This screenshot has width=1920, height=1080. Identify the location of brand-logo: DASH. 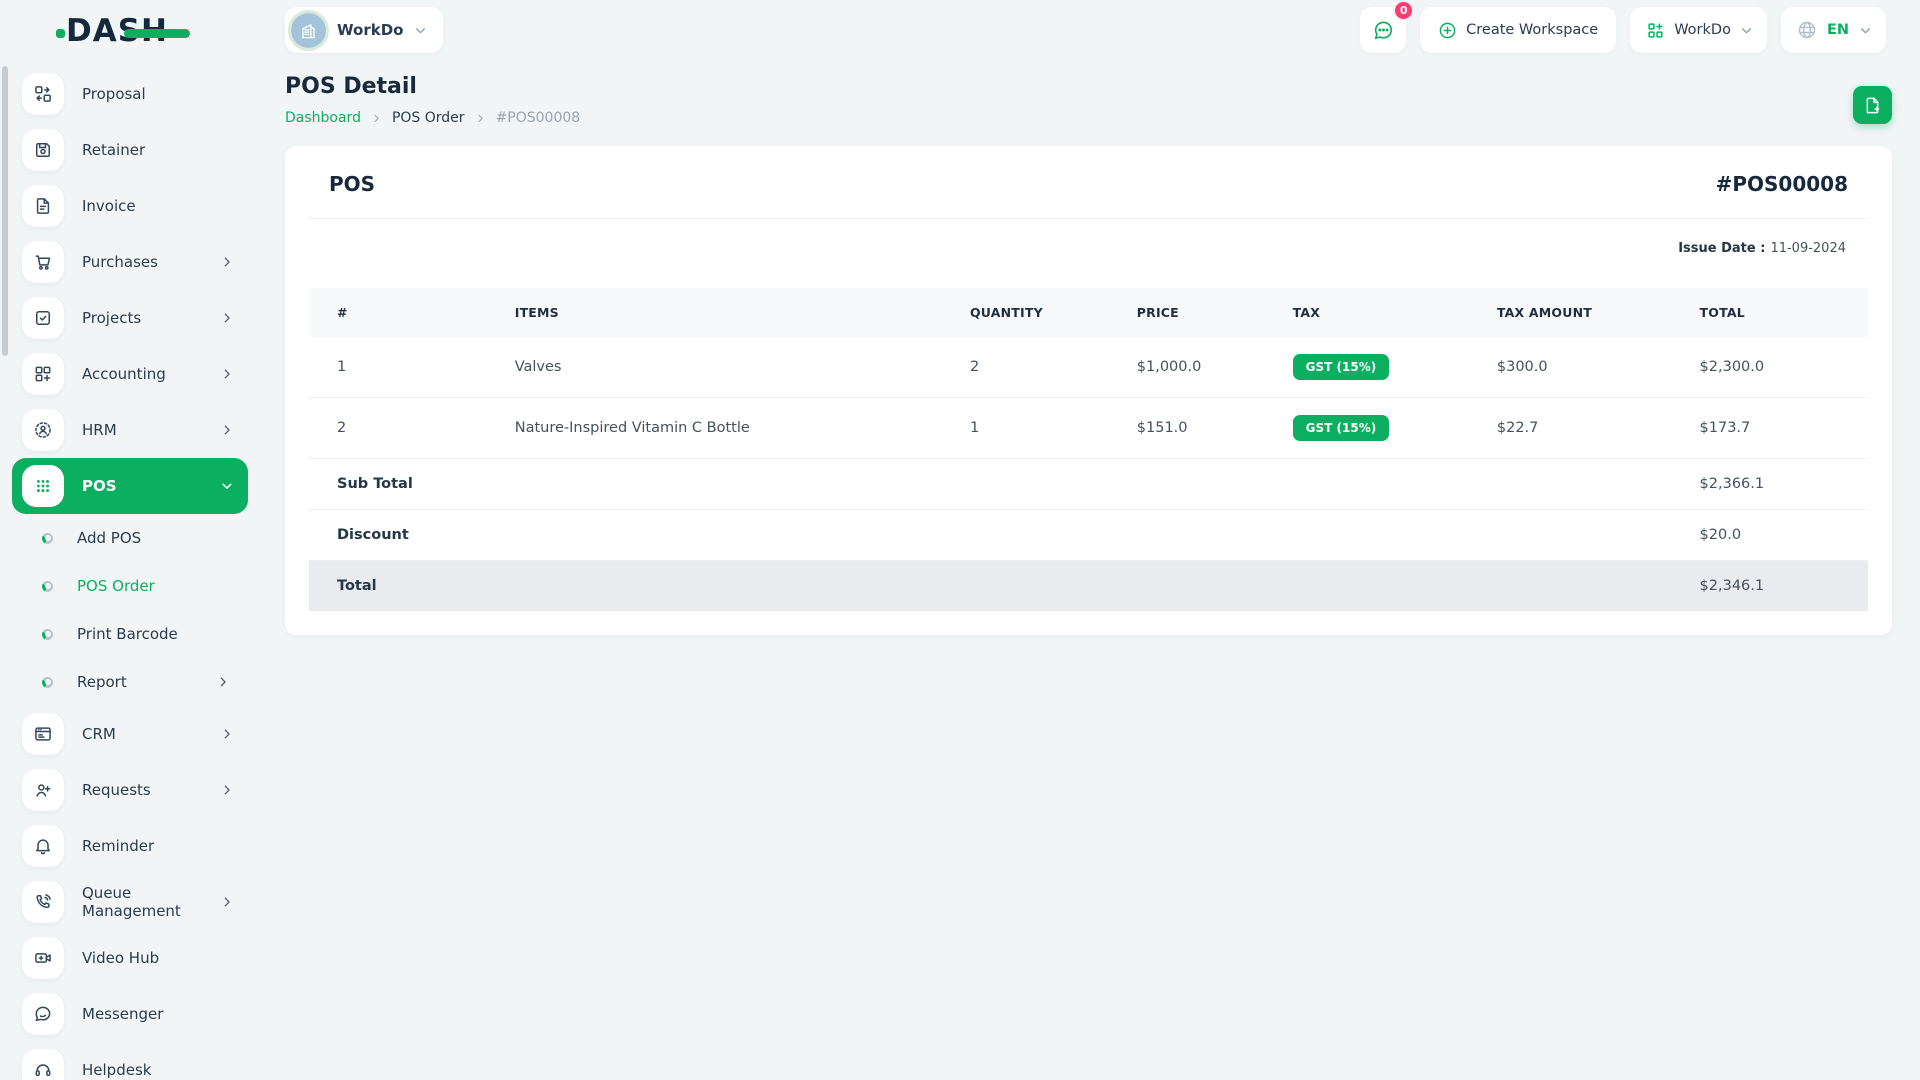
(130, 31).